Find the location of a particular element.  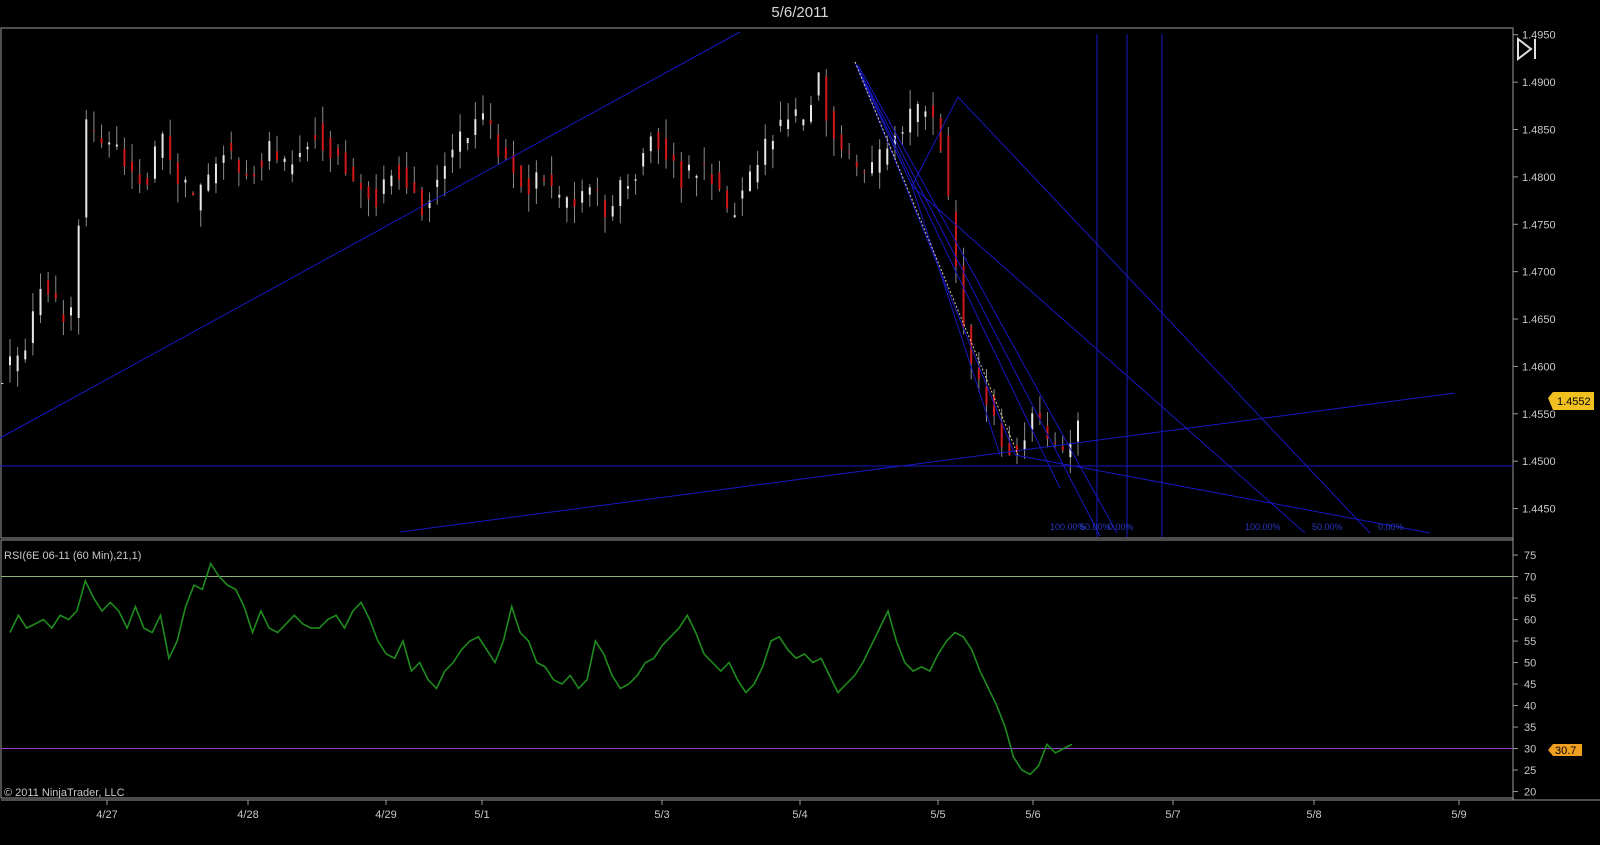

price-tick-label: 1.4650 is located at coordinates (1539, 320).